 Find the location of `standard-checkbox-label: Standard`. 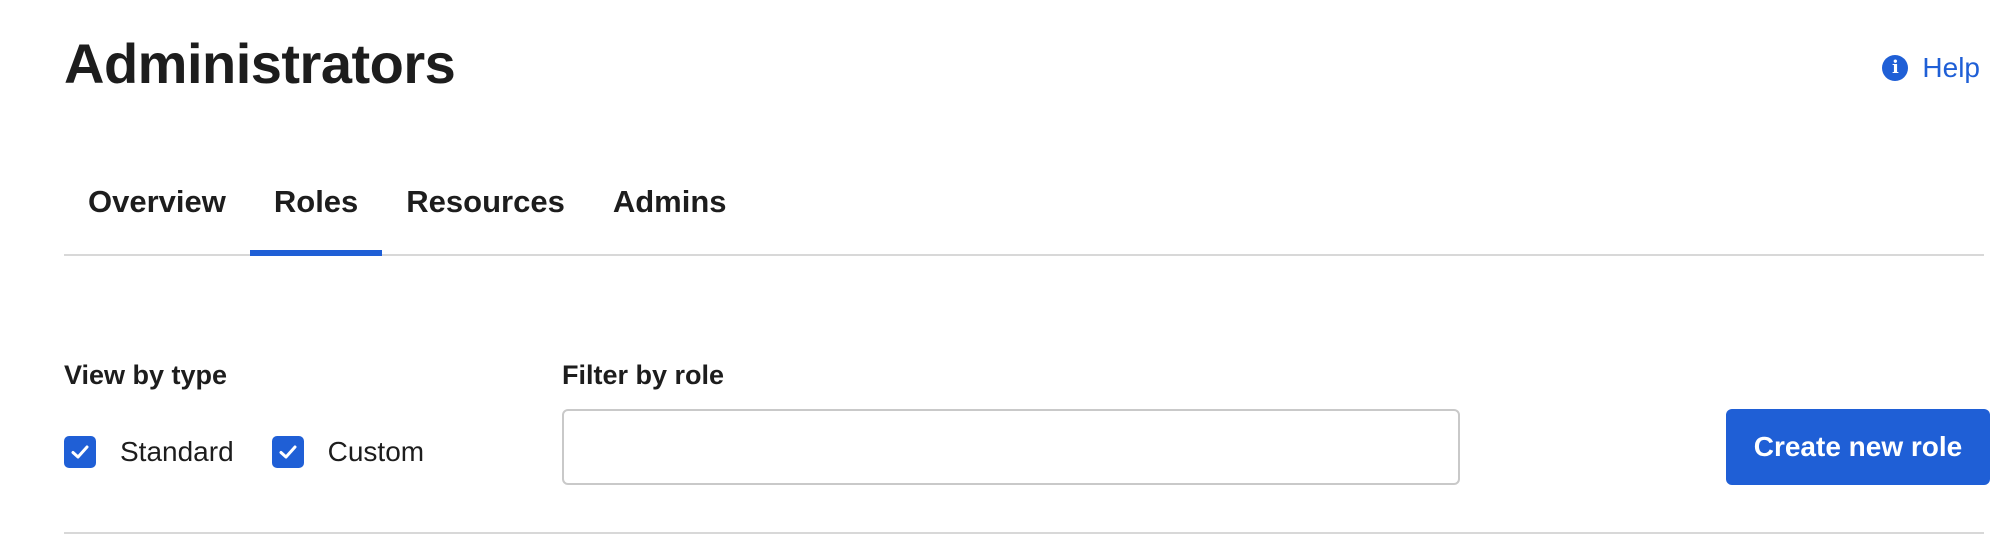

standard-checkbox-label: Standard is located at coordinates (177, 451).